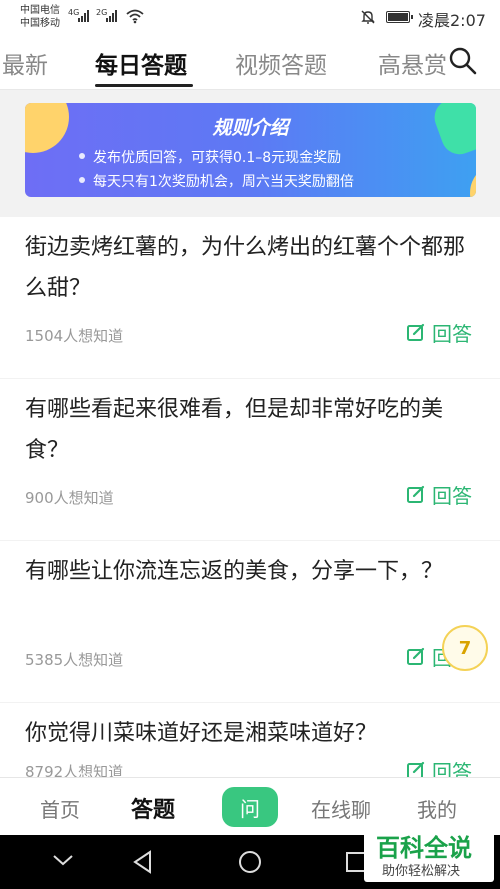 This screenshot has height=889, width=500. What do you see at coordinates (40, 23) in the screenshot?
I see `carrier-2: 中国移动` at bounding box center [40, 23].